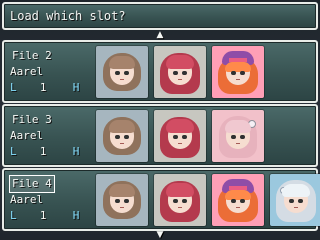 The width and height of the screenshot is (320, 240). I want to click on selected-slot-title: File 4, so click(32, 184).